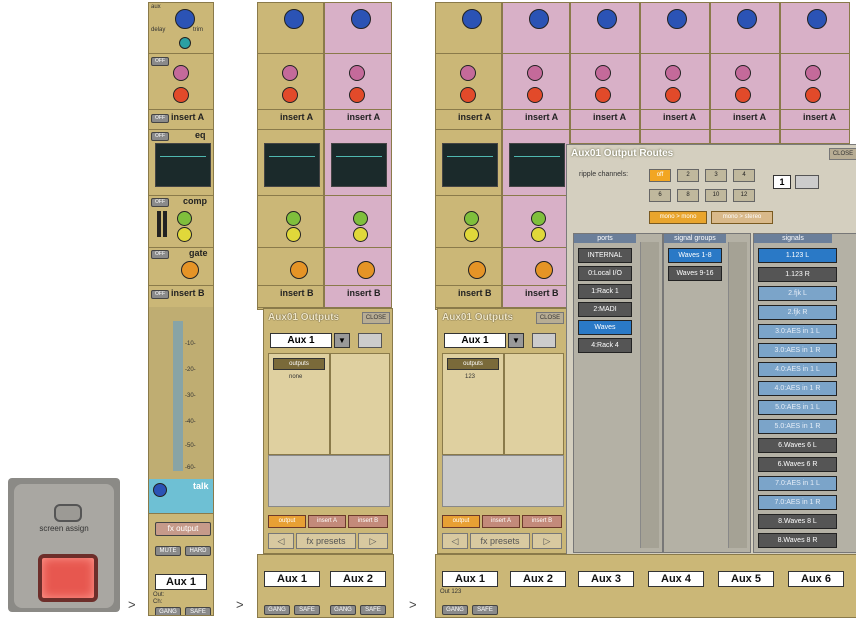  What do you see at coordinates (797, 255) in the screenshot?
I see `signal-item: 1.123 L` at bounding box center [797, 255].